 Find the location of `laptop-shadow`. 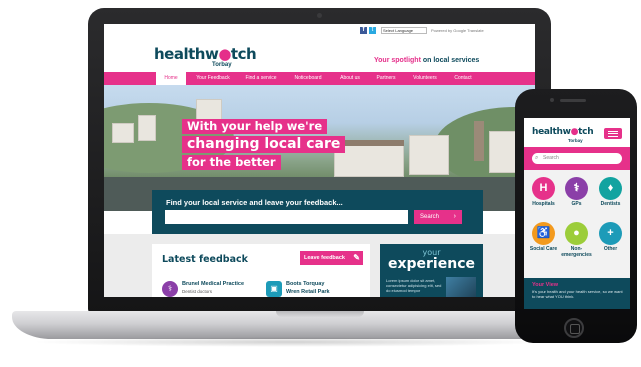

laptop-shadow is located at coordinates (290, 342).